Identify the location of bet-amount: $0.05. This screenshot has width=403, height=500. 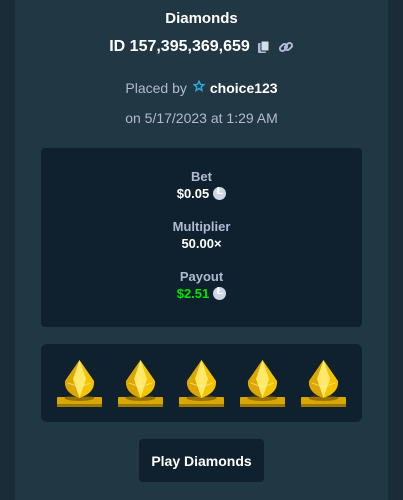
(193, 193).